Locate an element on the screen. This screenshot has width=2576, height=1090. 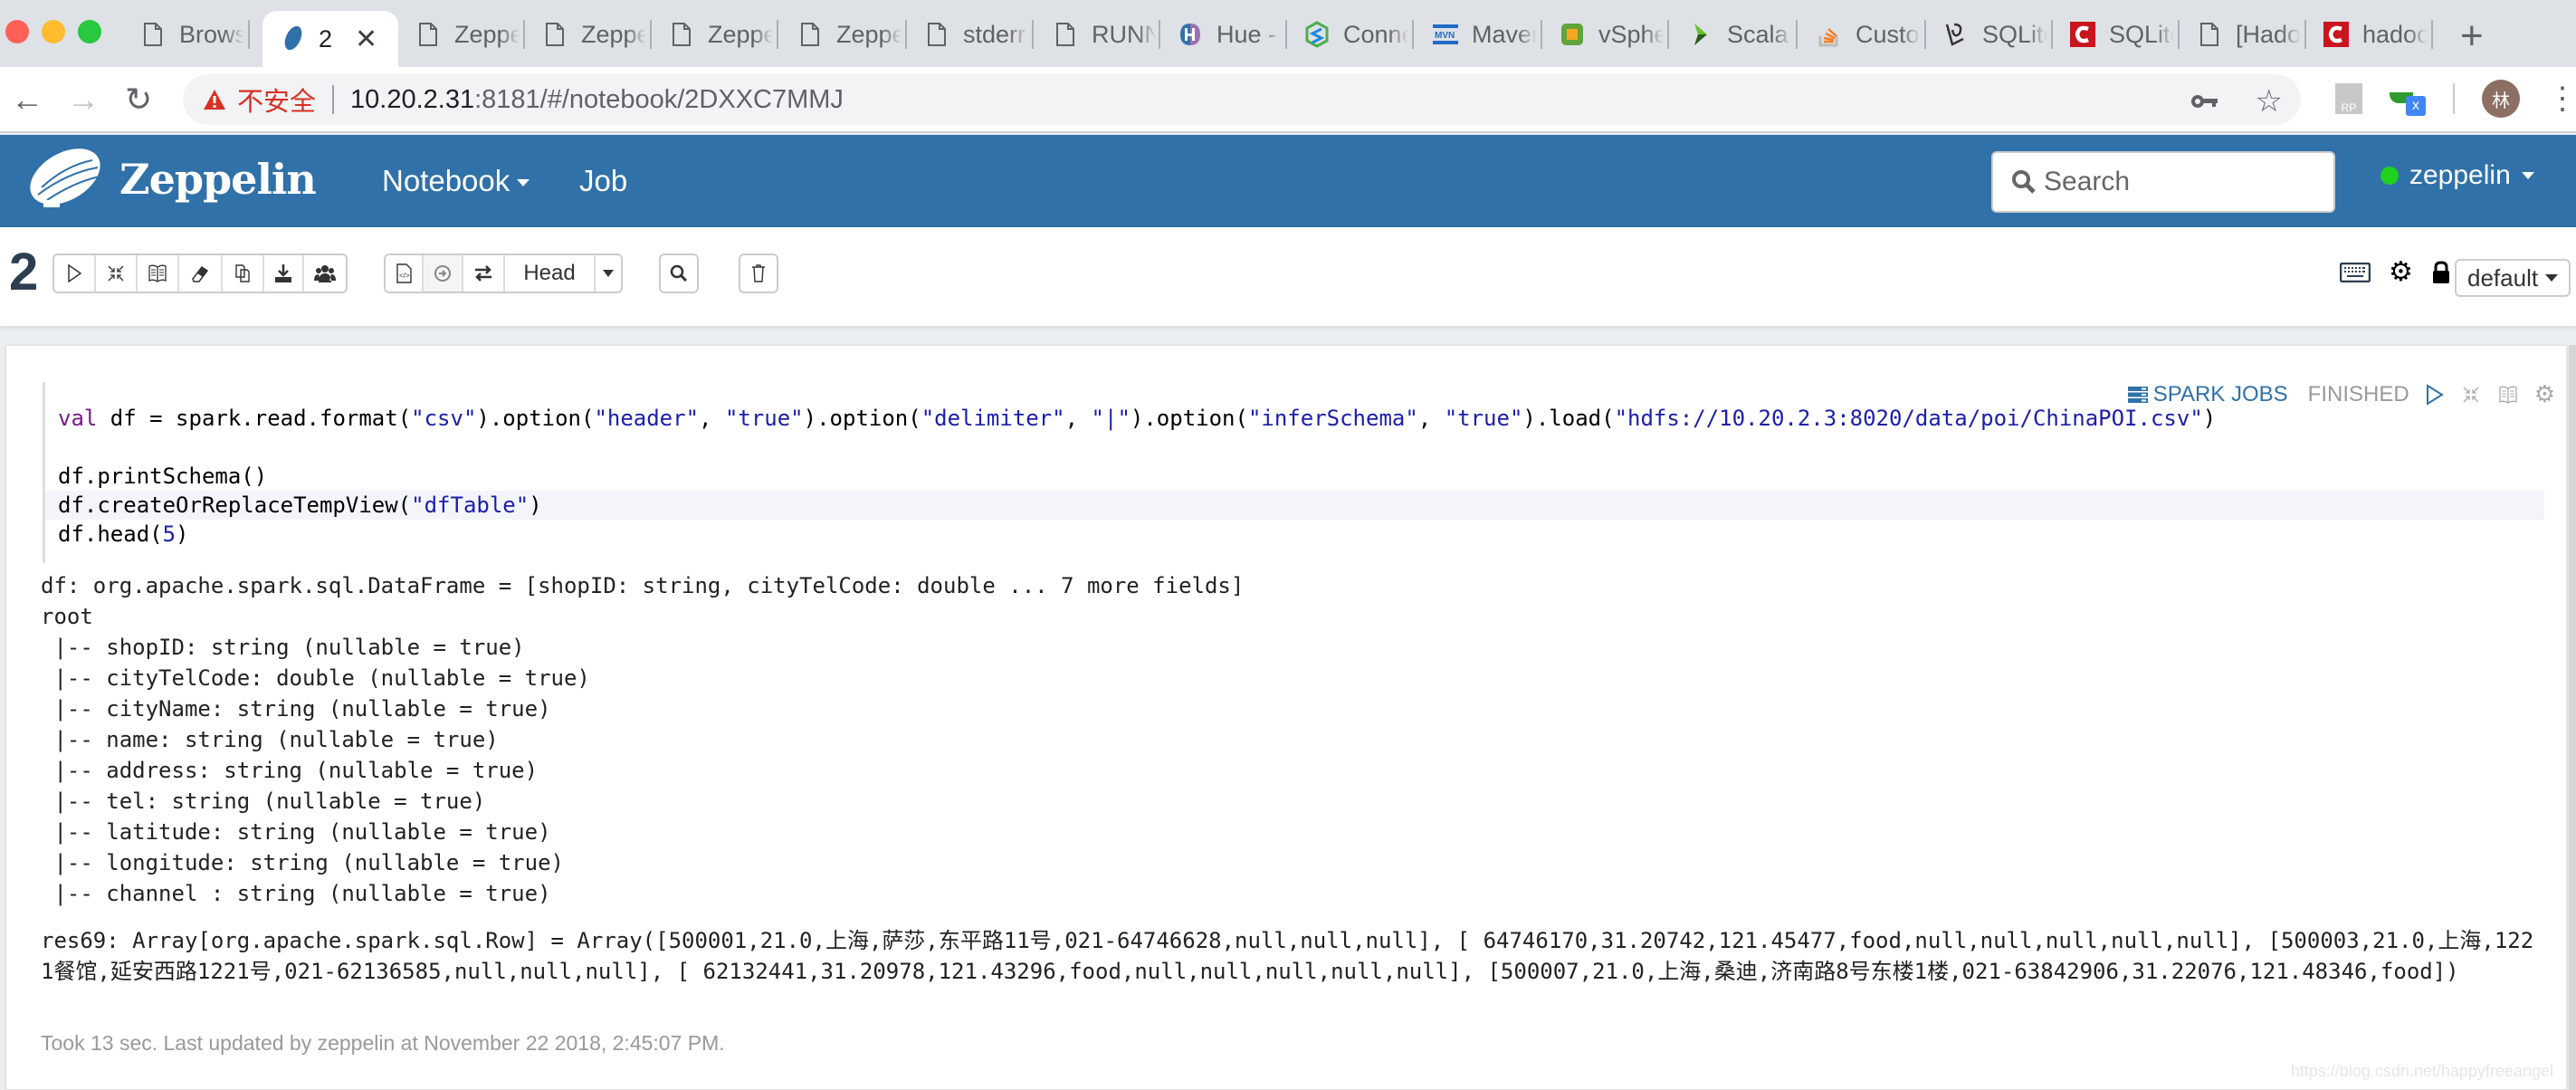
zeppelin-logo-icon is located at coordinates (58, 179).